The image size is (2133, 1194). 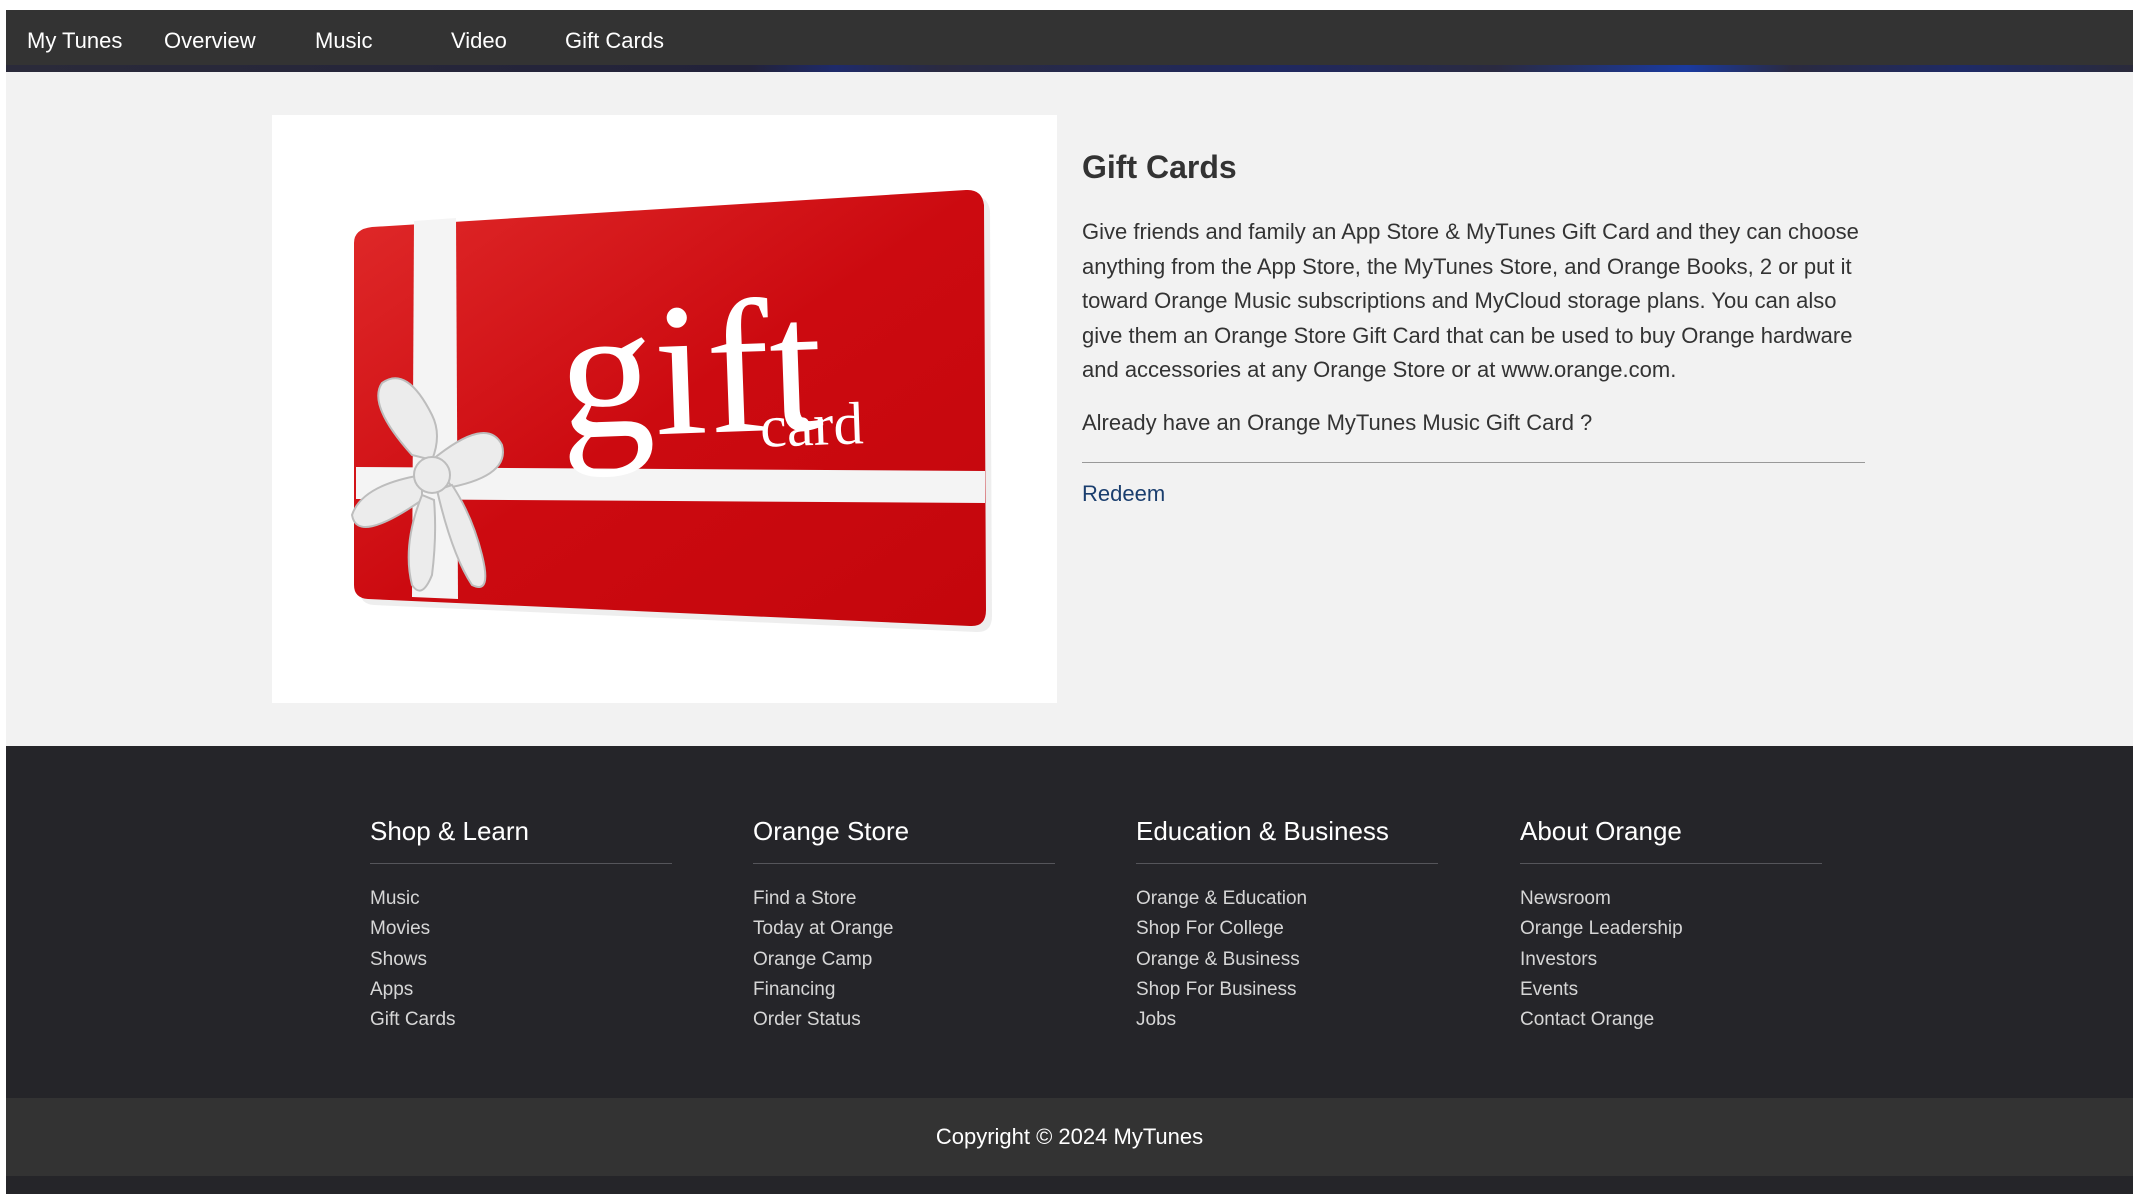 I want to click on nav-brand-my-tunes: My Tunes, so click(x=74, y=41).